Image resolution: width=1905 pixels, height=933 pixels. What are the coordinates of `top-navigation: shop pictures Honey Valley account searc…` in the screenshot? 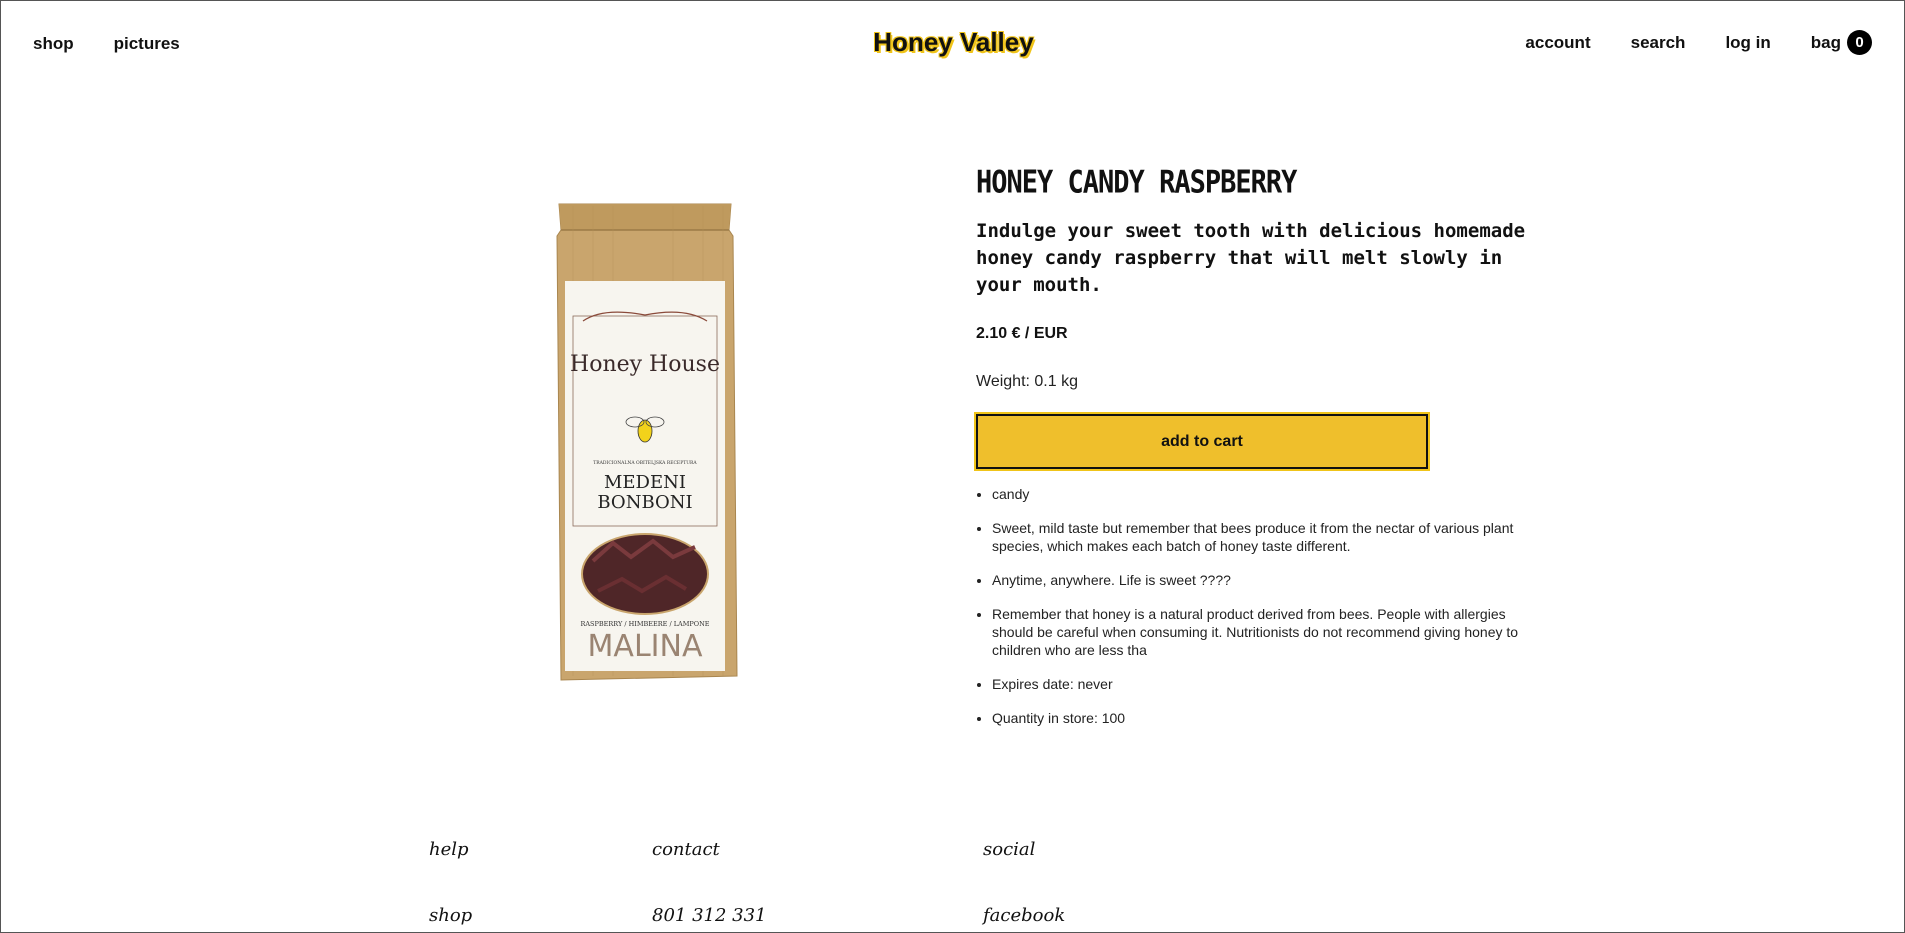 It's located at (953, 44).